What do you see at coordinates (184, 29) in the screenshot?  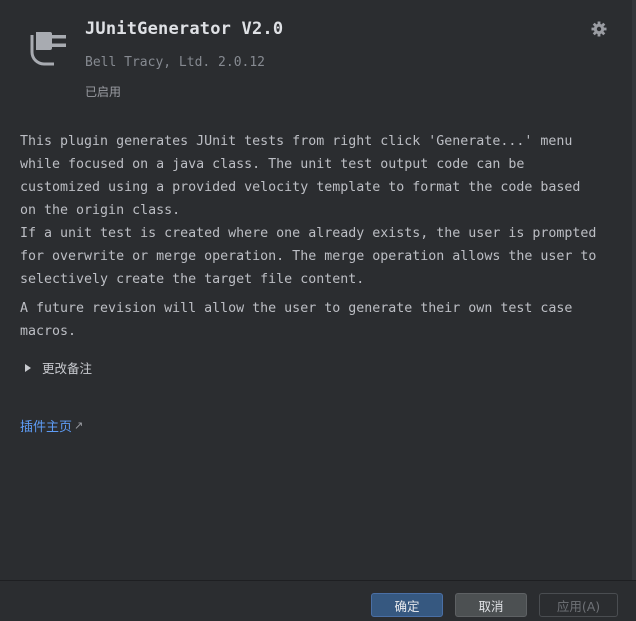 I see `plugin-name: JUnitGenerator V2.0` at bounding box center [184, 29].